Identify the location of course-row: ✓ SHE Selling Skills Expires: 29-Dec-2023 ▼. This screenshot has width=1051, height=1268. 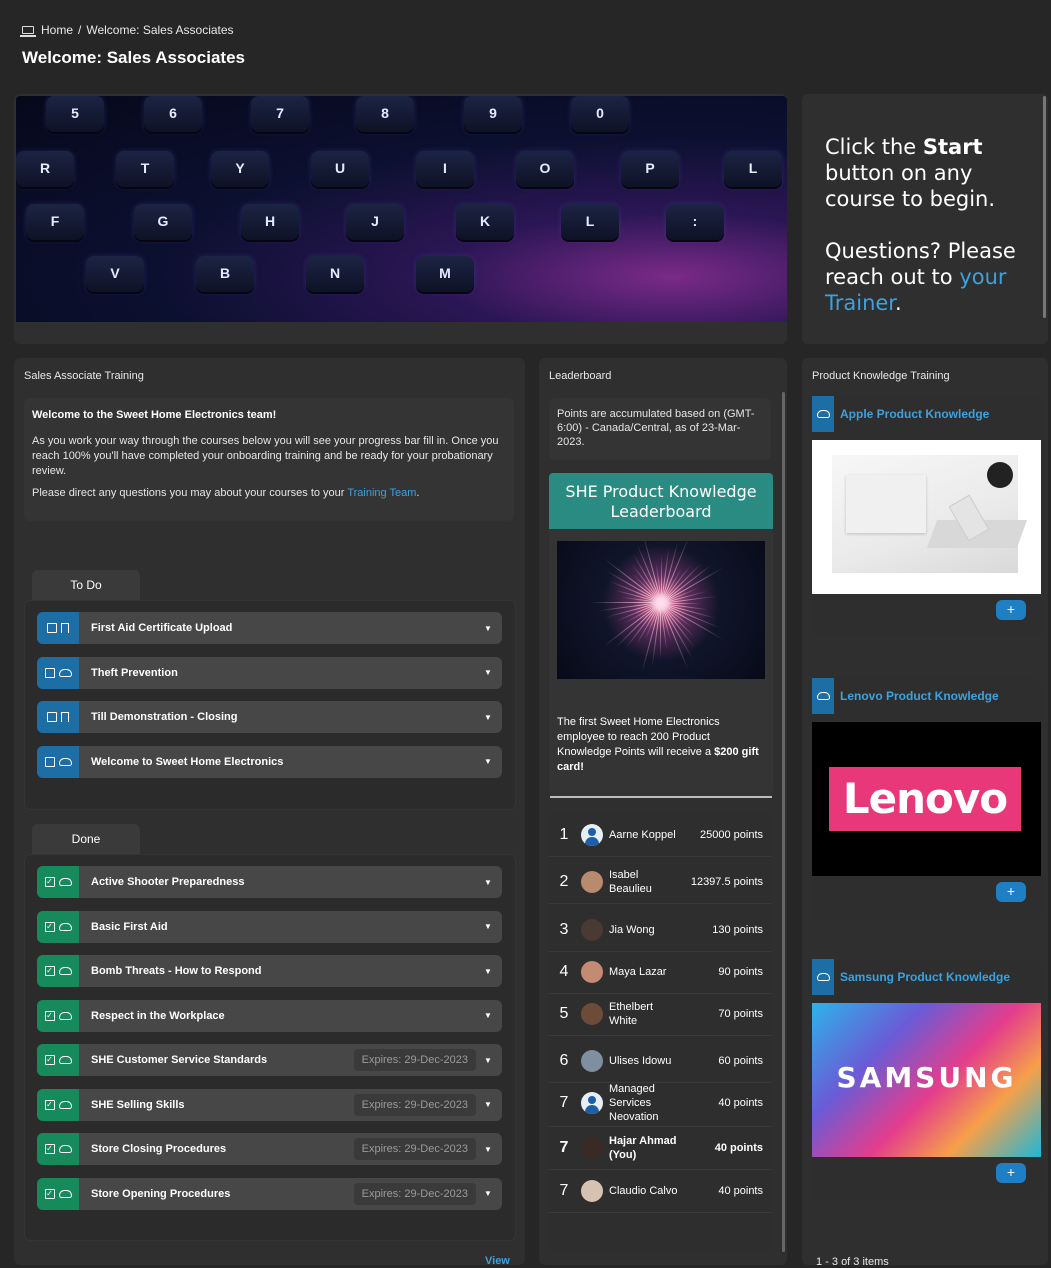
(269, 1104).